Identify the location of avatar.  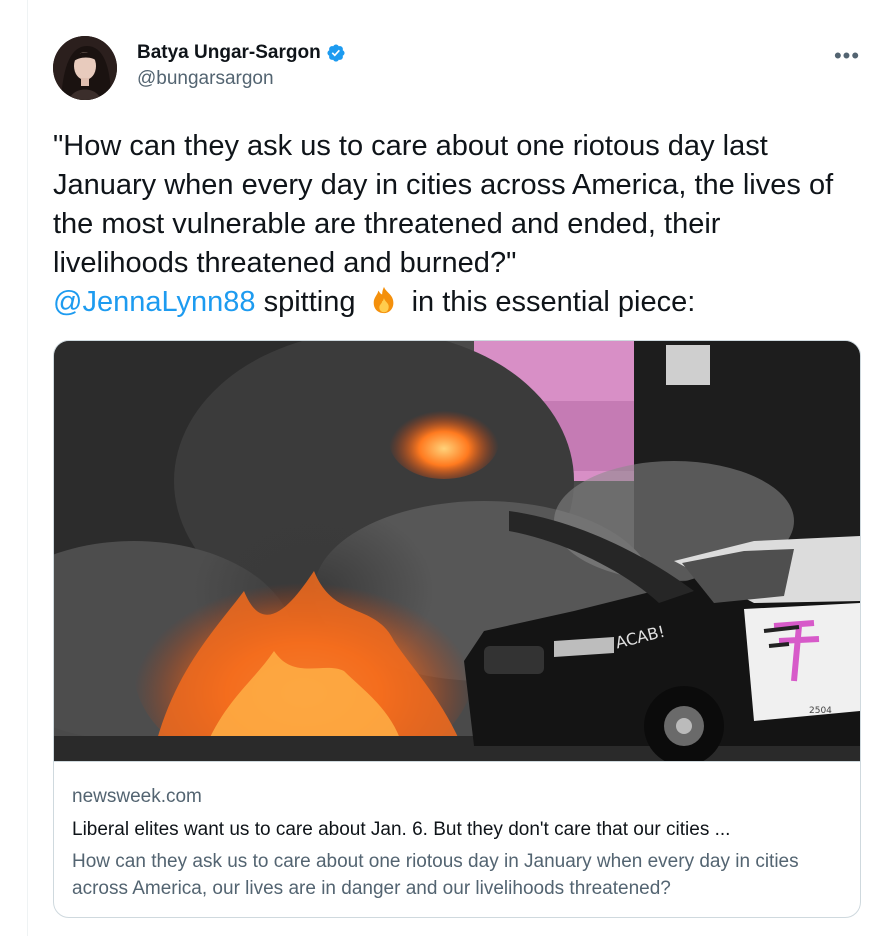
(85, 68).